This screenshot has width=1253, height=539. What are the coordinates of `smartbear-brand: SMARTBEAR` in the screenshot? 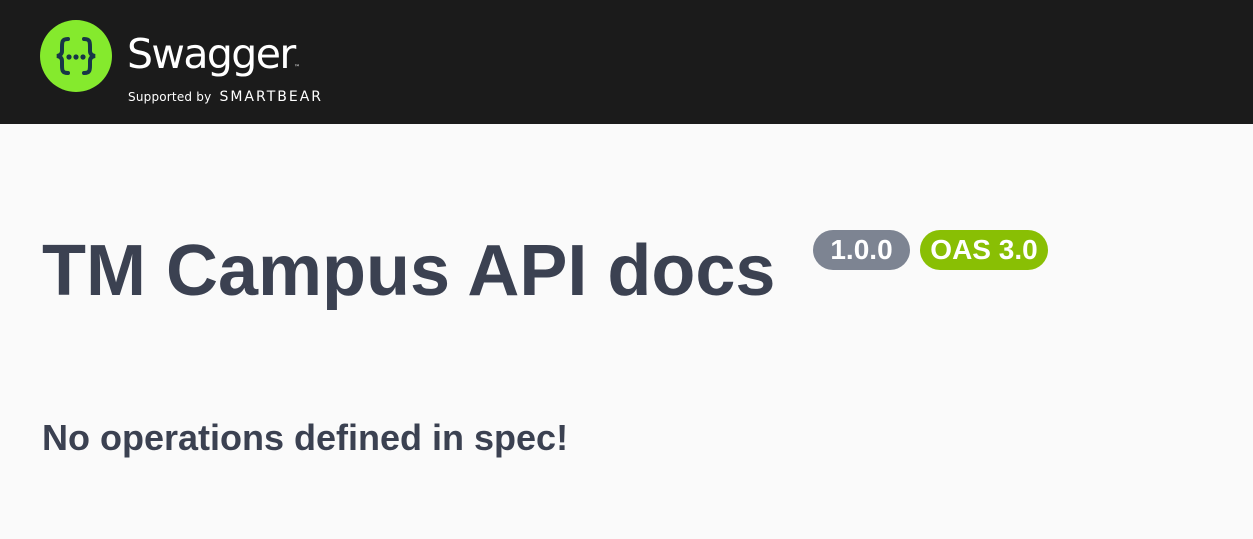 It's located at (271, 97).